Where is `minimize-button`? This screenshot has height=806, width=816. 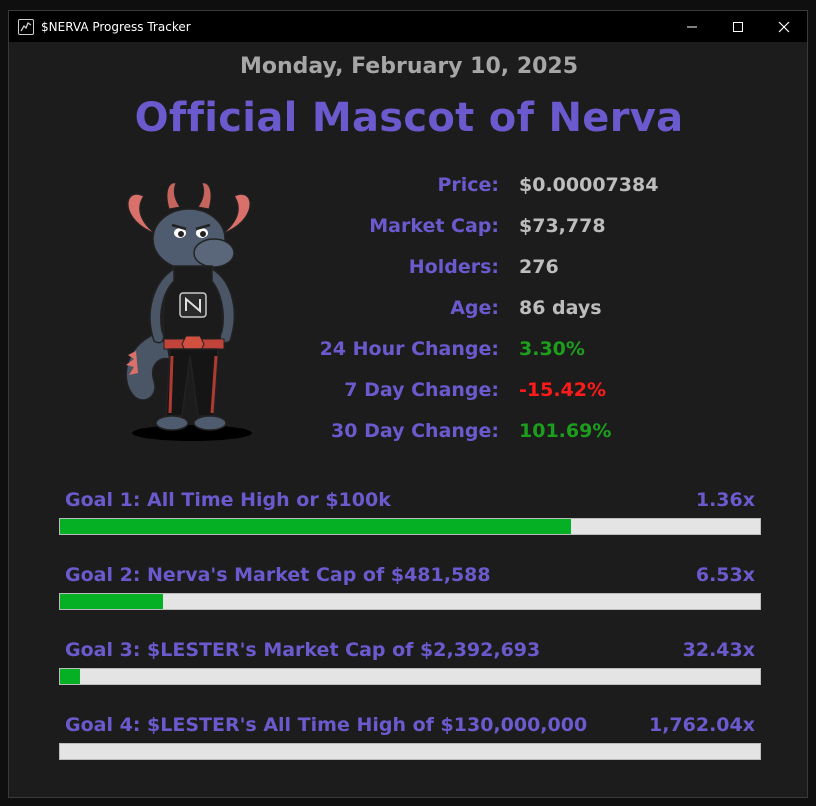
minimize-button is located at coordinates (692, 26).